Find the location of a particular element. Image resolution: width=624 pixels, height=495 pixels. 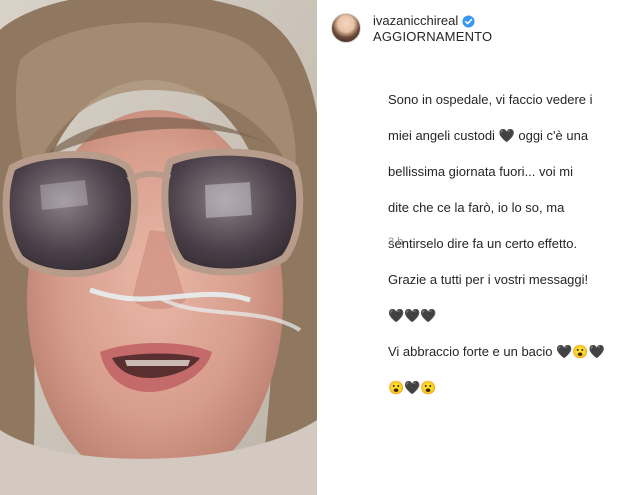

caption-line: 🖤🖤🖤 is located at coordinates (412, 315).